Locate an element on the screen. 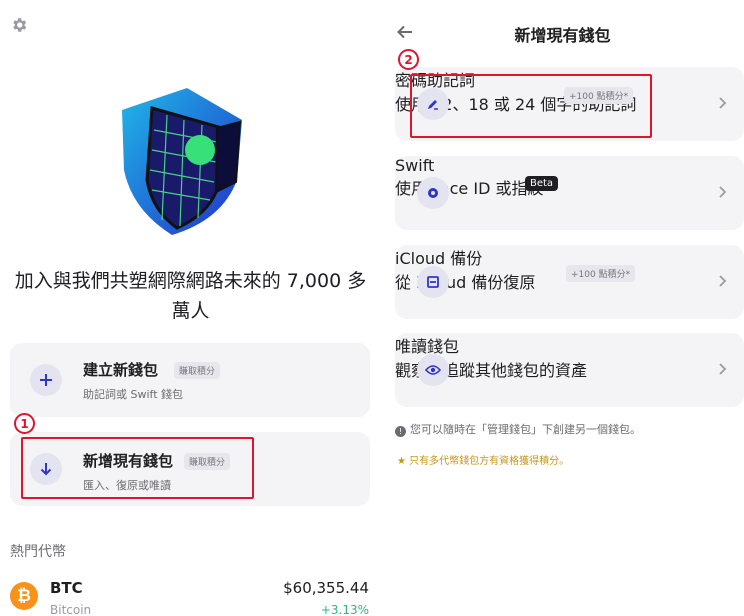  step-marker-1: 1 is located at coordinates (24, 423).